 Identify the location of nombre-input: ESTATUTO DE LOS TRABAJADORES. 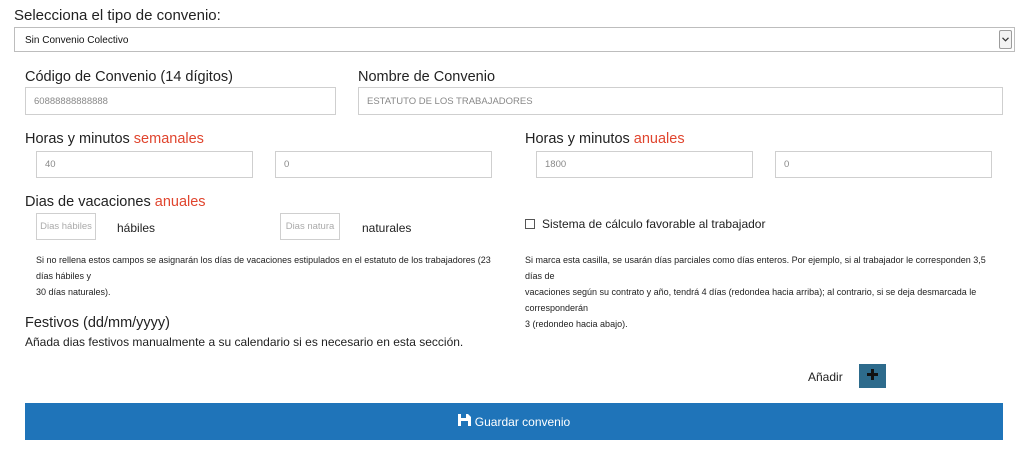
(680, 101).